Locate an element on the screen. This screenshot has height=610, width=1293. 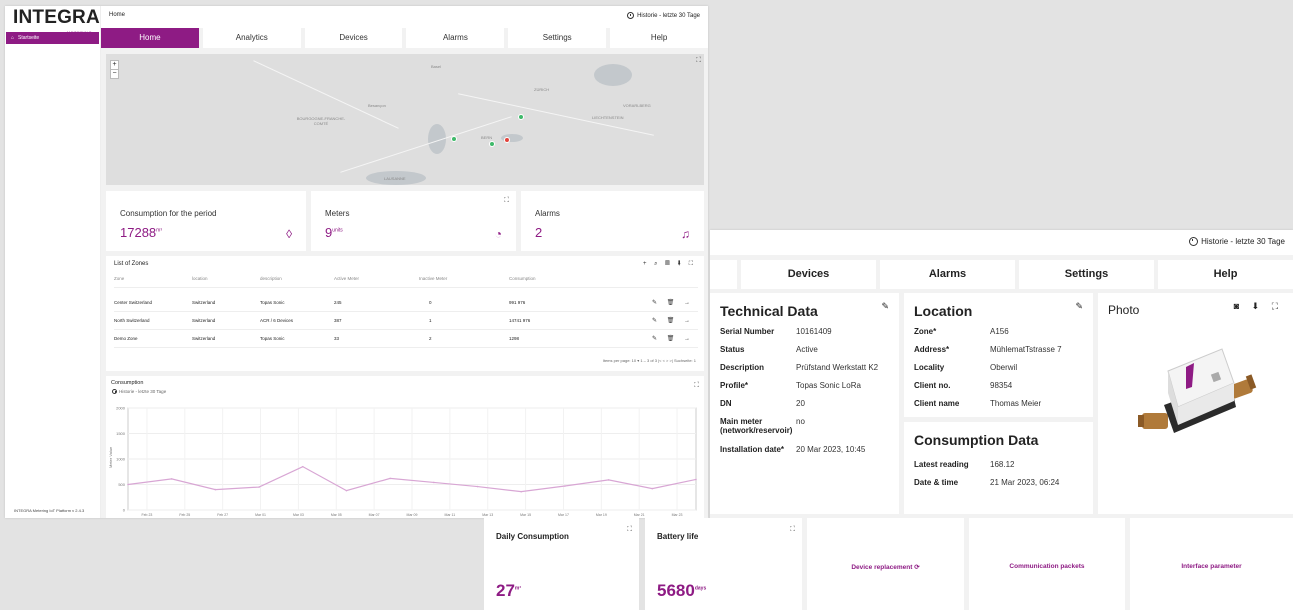
column-header: description is located at coordinates (271, 278).